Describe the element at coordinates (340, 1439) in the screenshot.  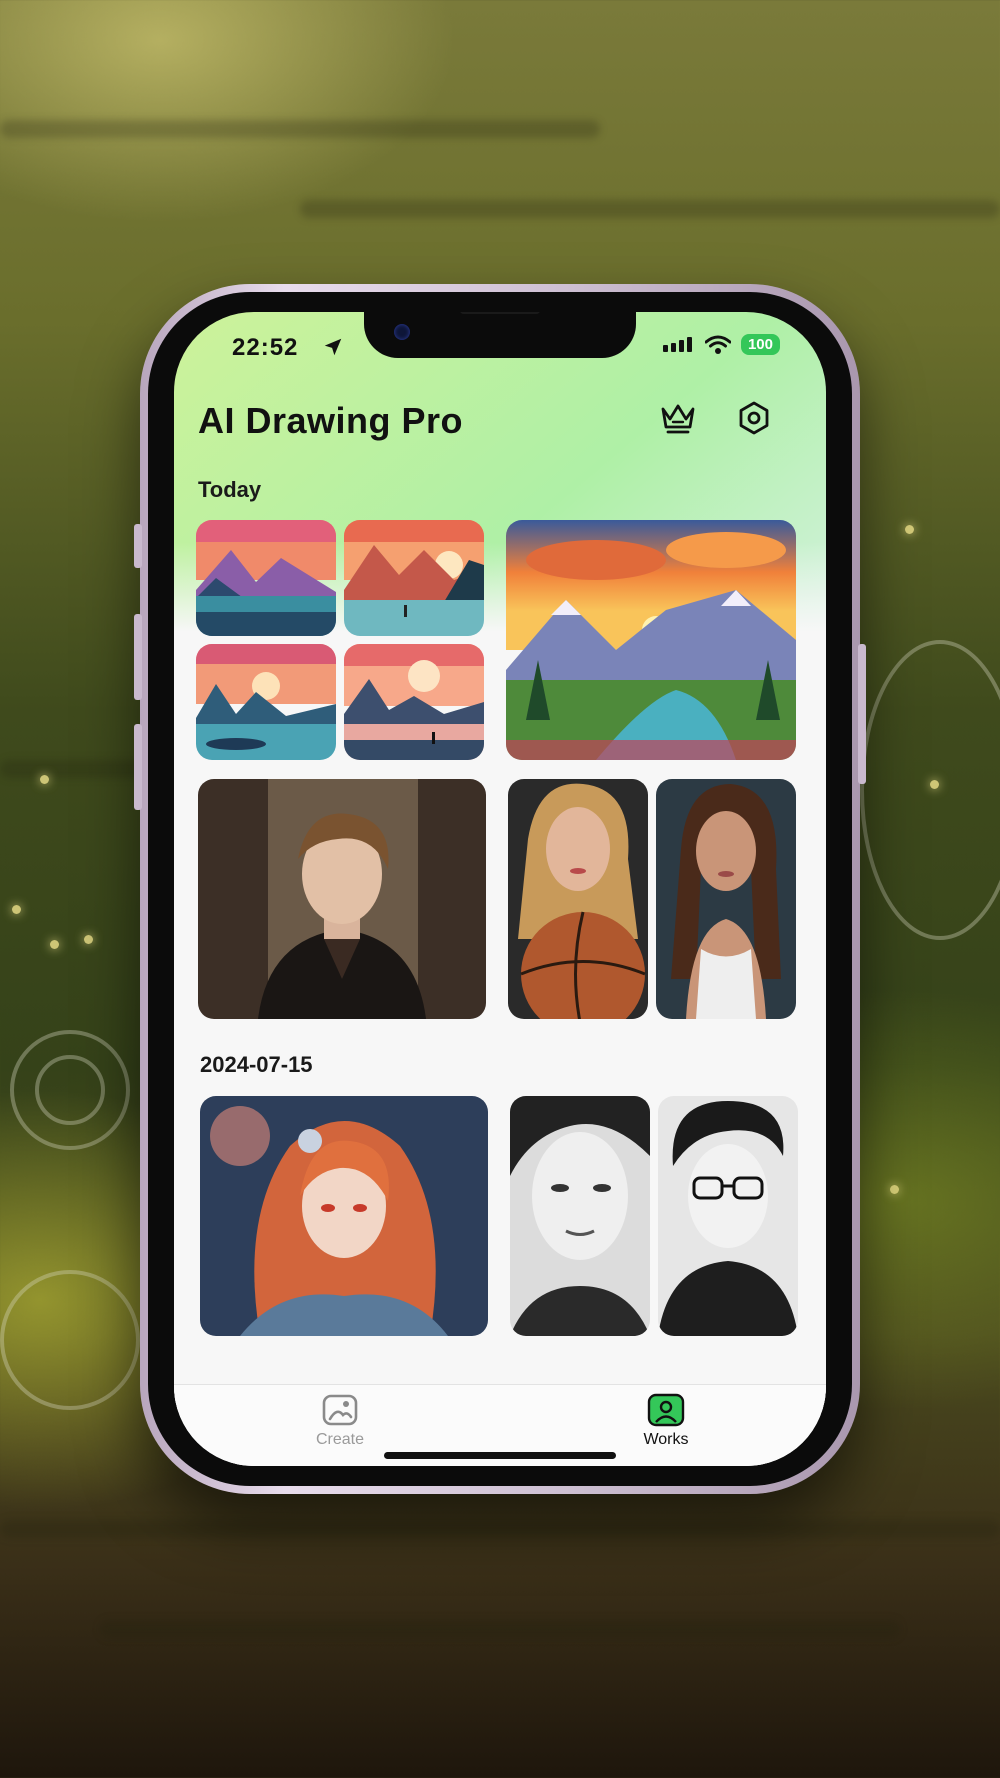
I see `tab-create-label: Create` at that location.